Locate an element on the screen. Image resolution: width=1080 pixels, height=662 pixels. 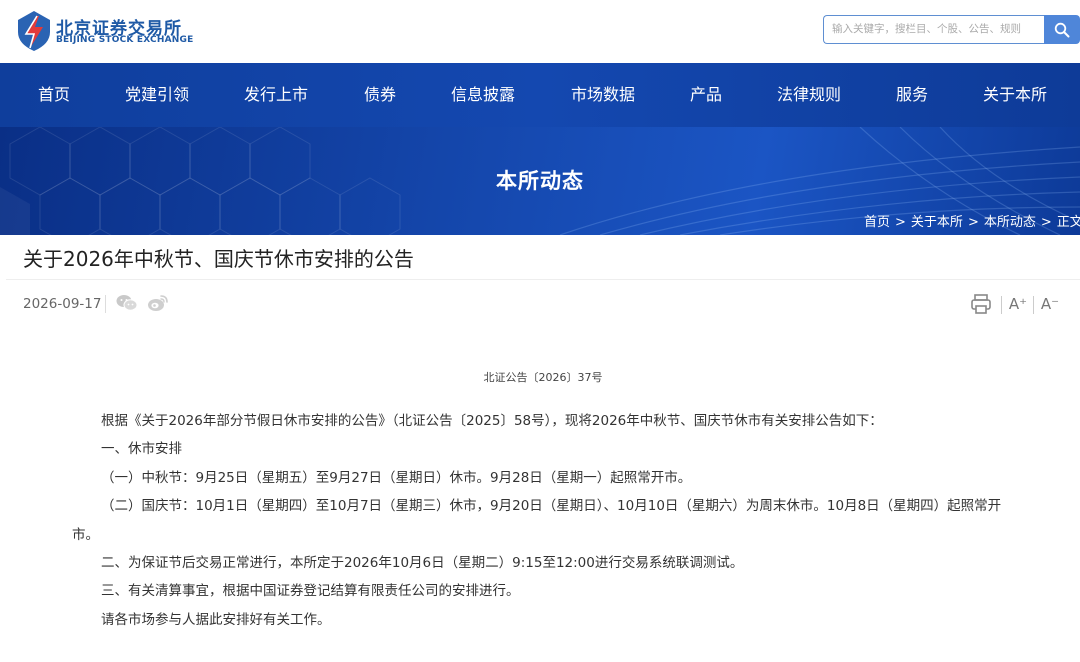
breadcrumb: 首页 > 关于本所 > 本所动态 > 正文 is located at coordinates (972, 220).